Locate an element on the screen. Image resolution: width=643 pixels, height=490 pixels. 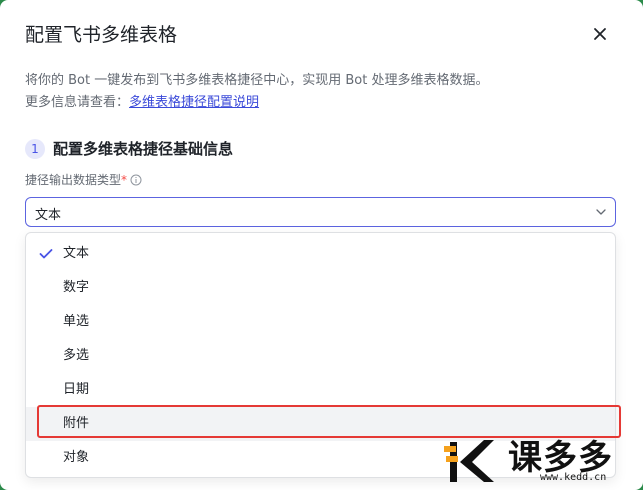
option-label: 日期 is located at coordinates (76, 389).